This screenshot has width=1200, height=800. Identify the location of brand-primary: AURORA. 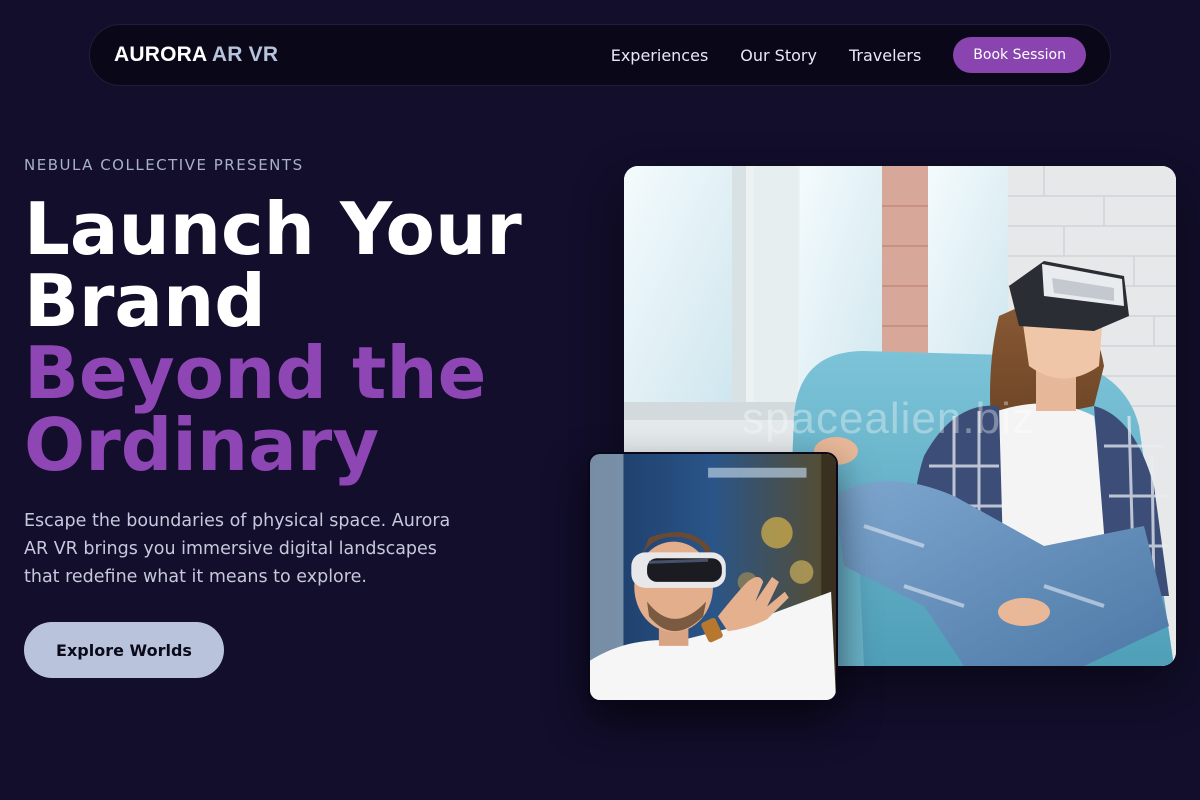
(160, 54).